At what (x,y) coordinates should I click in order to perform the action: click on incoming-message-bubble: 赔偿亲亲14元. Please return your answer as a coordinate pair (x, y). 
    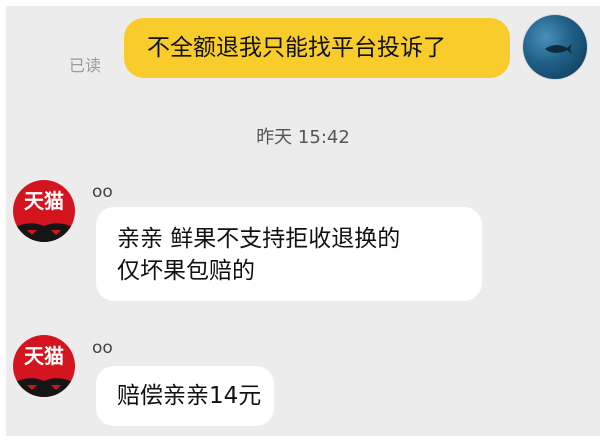
    Looking at the image, I should click on (185, 396).